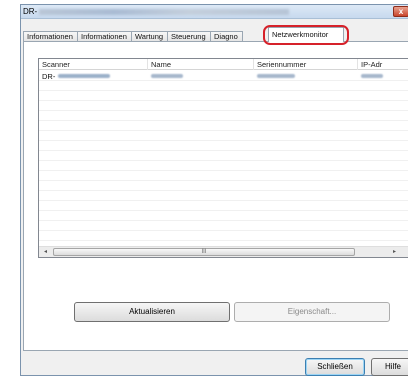 This screenshot has width=408, height=380. I want to click on title-bar: DR- x, so click(214, 12).